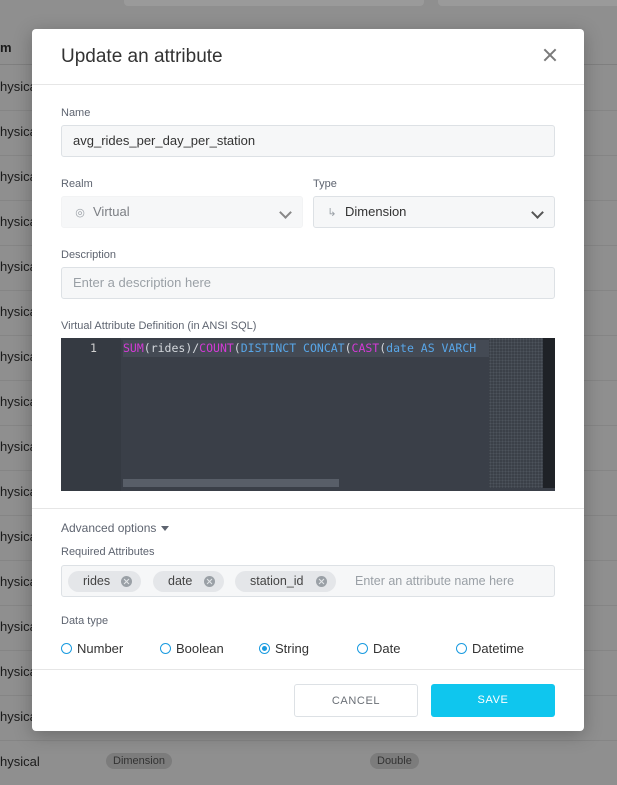  What do you see at coordinates (104, 581) in the screenshot?
I see `attribute-tag: rides` at bounding box center [104, 581].